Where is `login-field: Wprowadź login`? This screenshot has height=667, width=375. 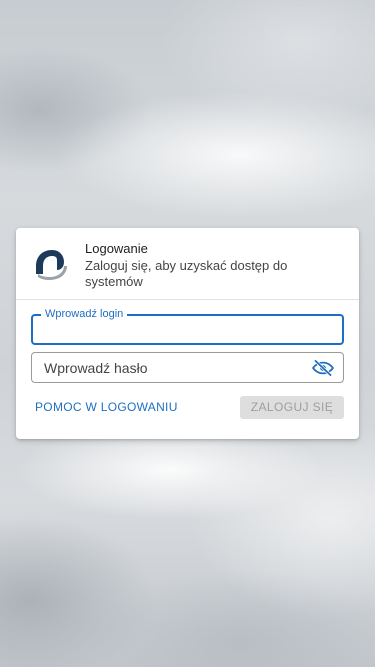 login-field: Wprowadź login is located at coordinates (187, 326).